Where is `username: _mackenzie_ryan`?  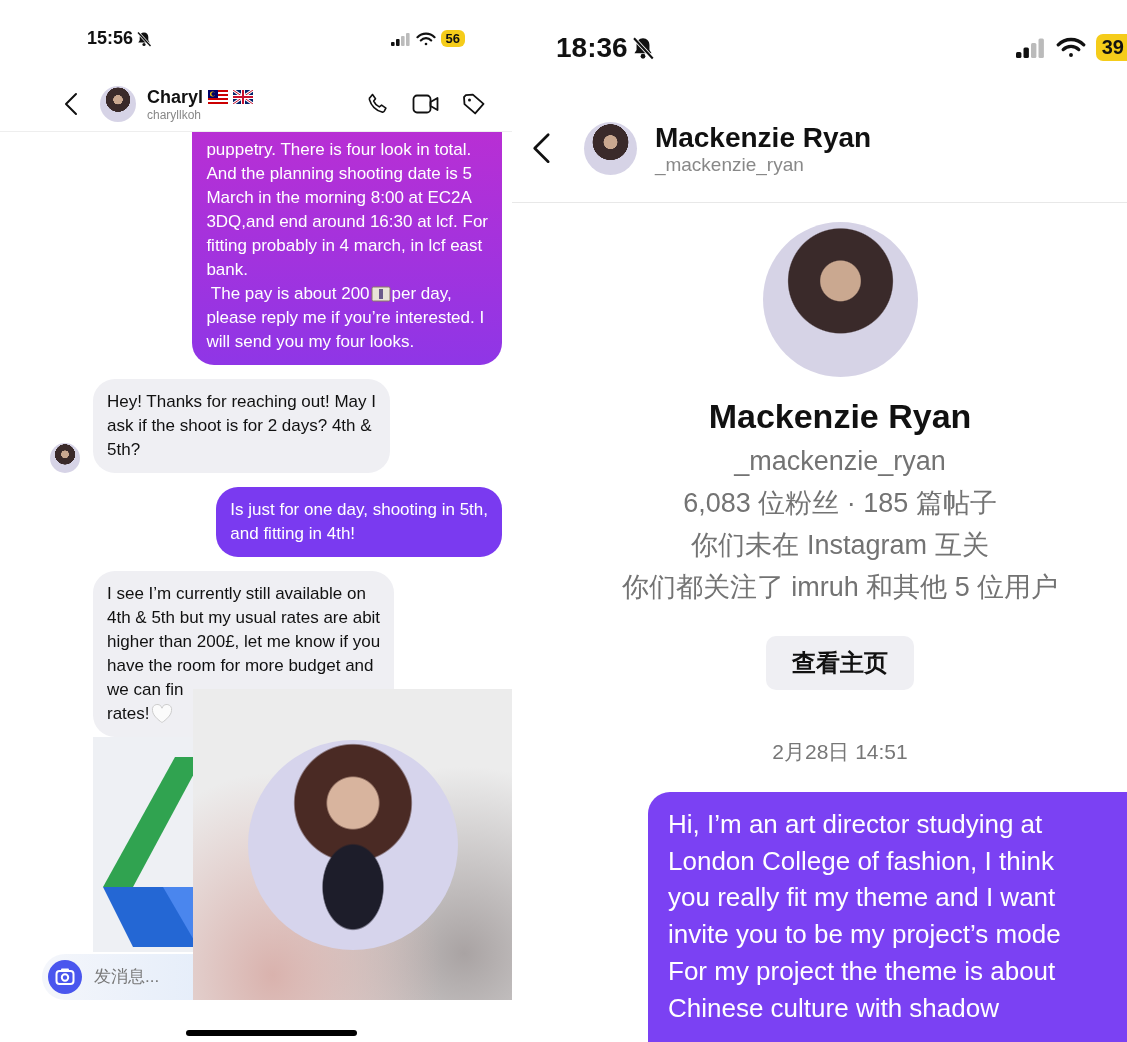
username: _mackenzie_ryan is located at coordinates (729, 164).